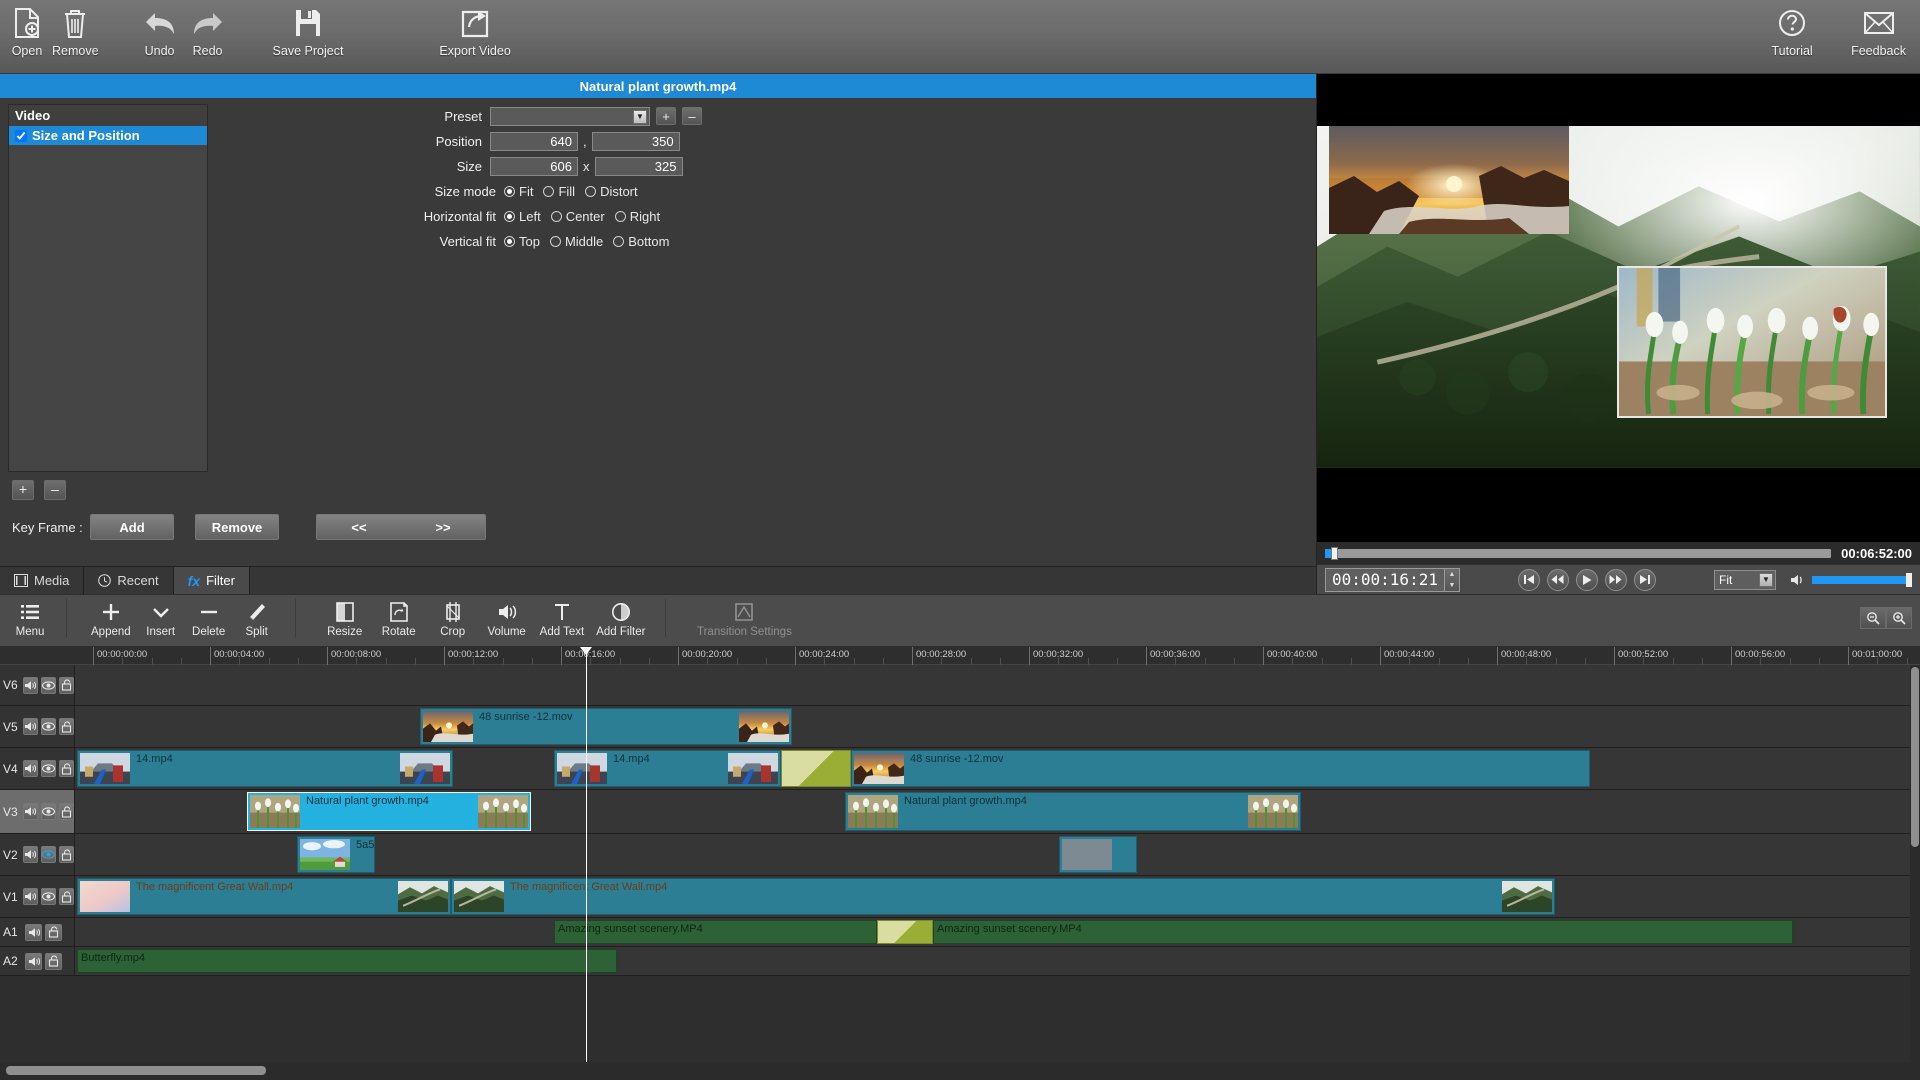 Image resolution: width=1920 pixels, height=1080 pixels. What do you see at coordinates (1909, 579) in the screenshot?
I see `volume-thumb` at bounding box center [1909, 579].